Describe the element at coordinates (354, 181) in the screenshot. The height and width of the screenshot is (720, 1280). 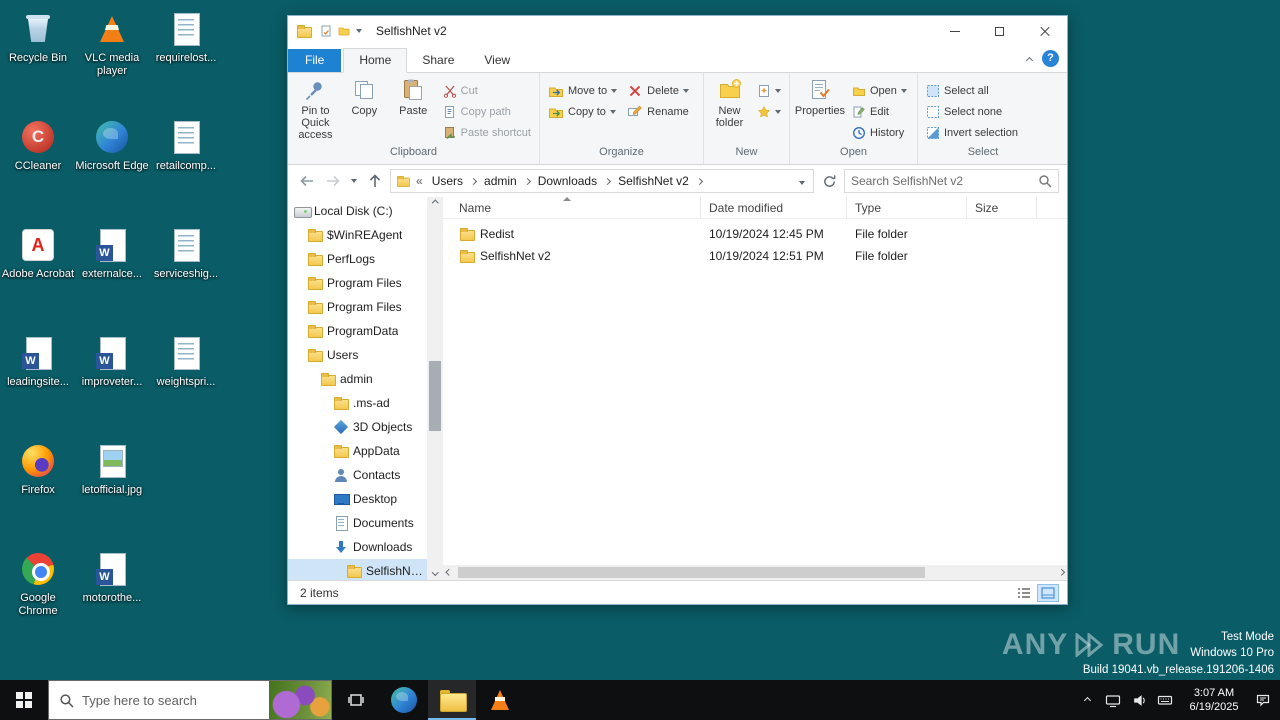
I see `recent-locations-button` at that location.